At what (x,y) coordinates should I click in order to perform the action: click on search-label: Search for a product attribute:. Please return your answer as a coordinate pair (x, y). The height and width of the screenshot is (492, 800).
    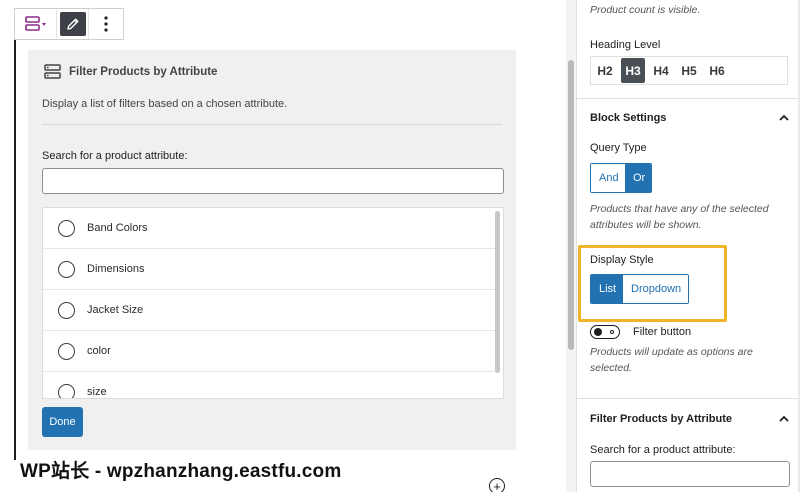
    Looking at the image, I should click on (115, 156).